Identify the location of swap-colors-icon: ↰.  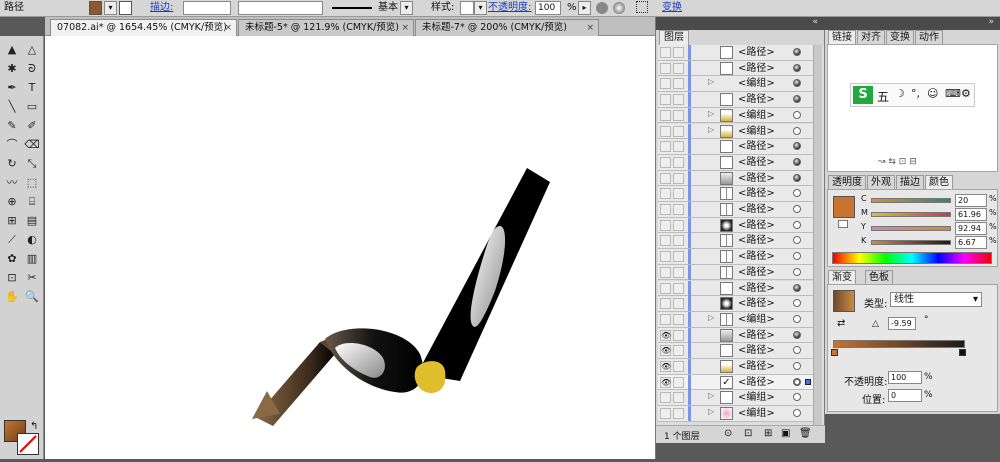
(34, 426).